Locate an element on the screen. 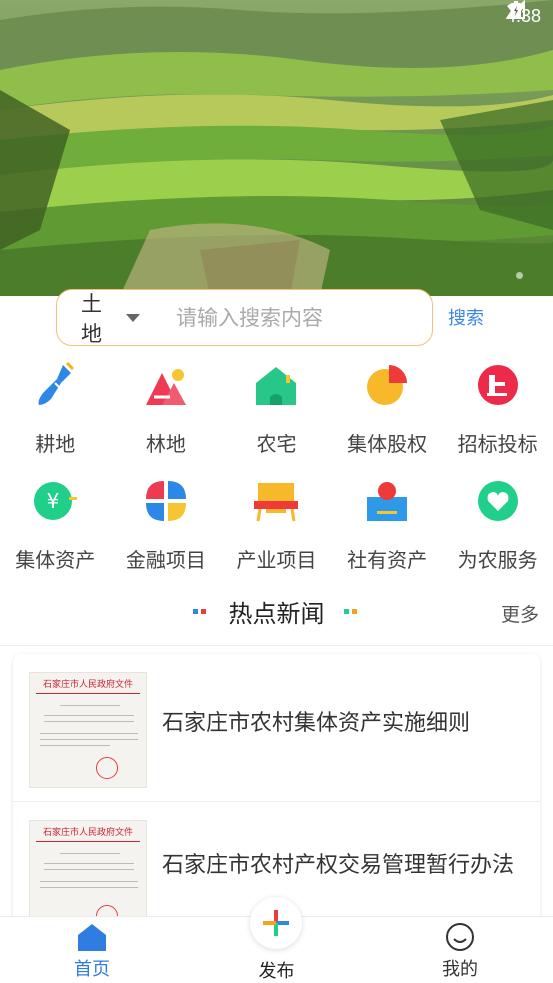 This screenshot has height=983, width=553. news-section-header: 热点新闻 更多 is located at coordinates (276, 613).